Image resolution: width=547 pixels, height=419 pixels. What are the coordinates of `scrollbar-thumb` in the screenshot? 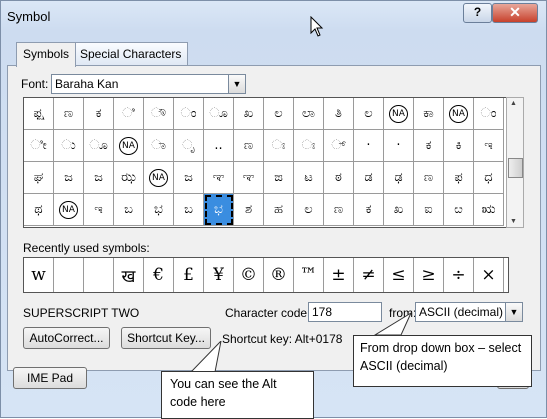 It's located at (515, 168).